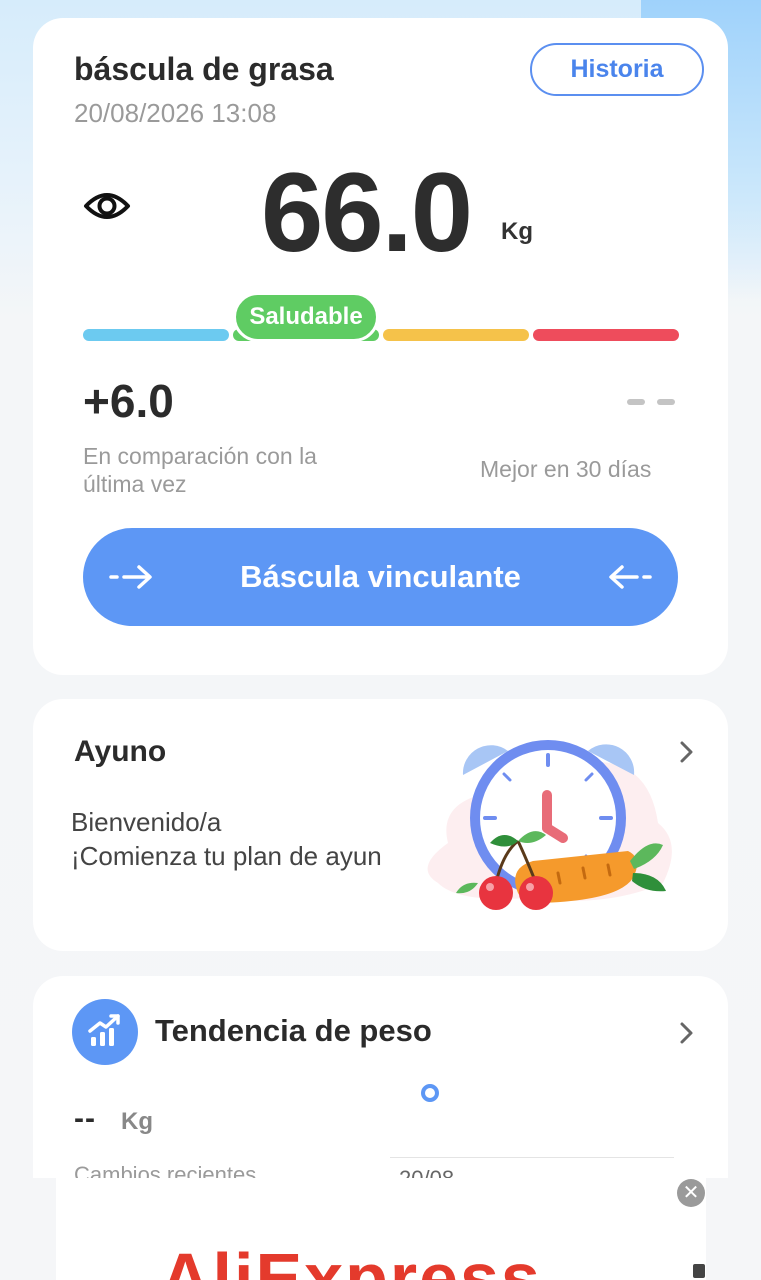 The height and width of the screenshot is (1280, 761). Describe the element at coordinates (456, 335) in the screenshot. I see `range-bar-high` at that location.